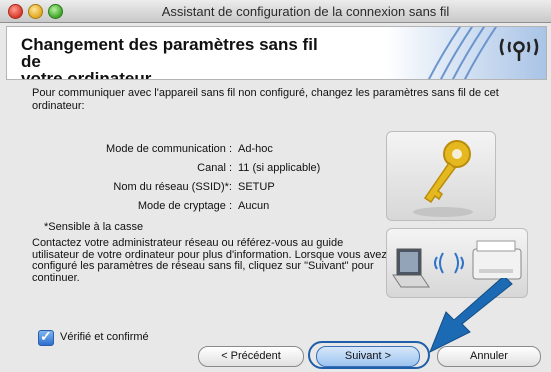 The width and height of the screenshot is (551, 372). What do you see at coordinates (184, 206) in the screenshot?
I see `param-label: Mode de cryptage :` at bounding box center [184, 206].